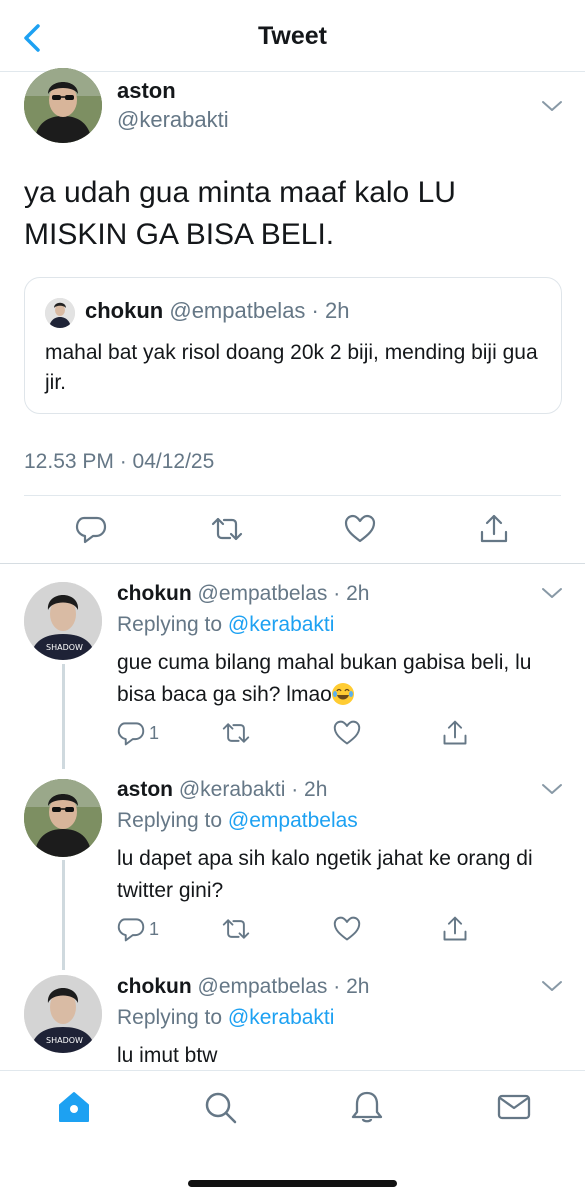 This screenshot has height=1200, width=585. What do you see at coordinates (342, 694) in the screenshot?
I see `face-with-tears-of-joy-icon` at bounding box center [342, 694].